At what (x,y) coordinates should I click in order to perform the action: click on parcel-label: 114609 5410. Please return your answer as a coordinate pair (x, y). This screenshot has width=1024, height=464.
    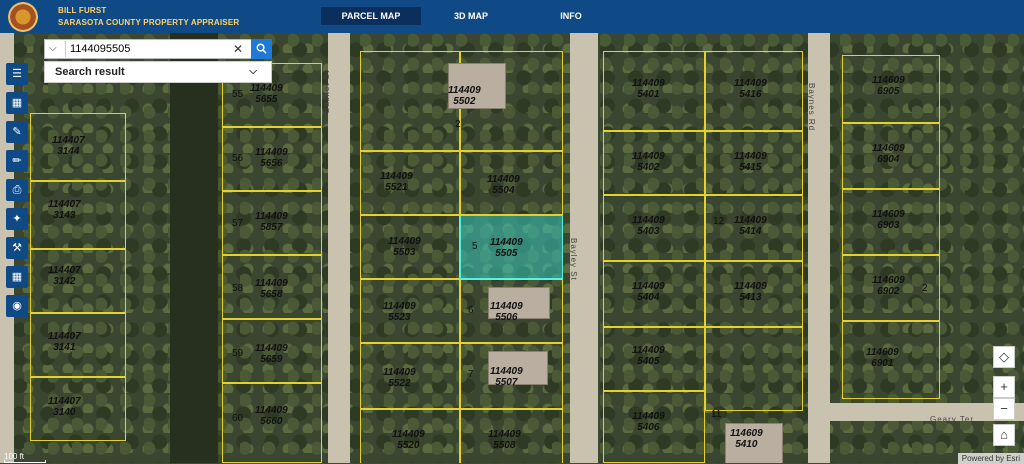
    Looking at the image, I should click on (746, 439).